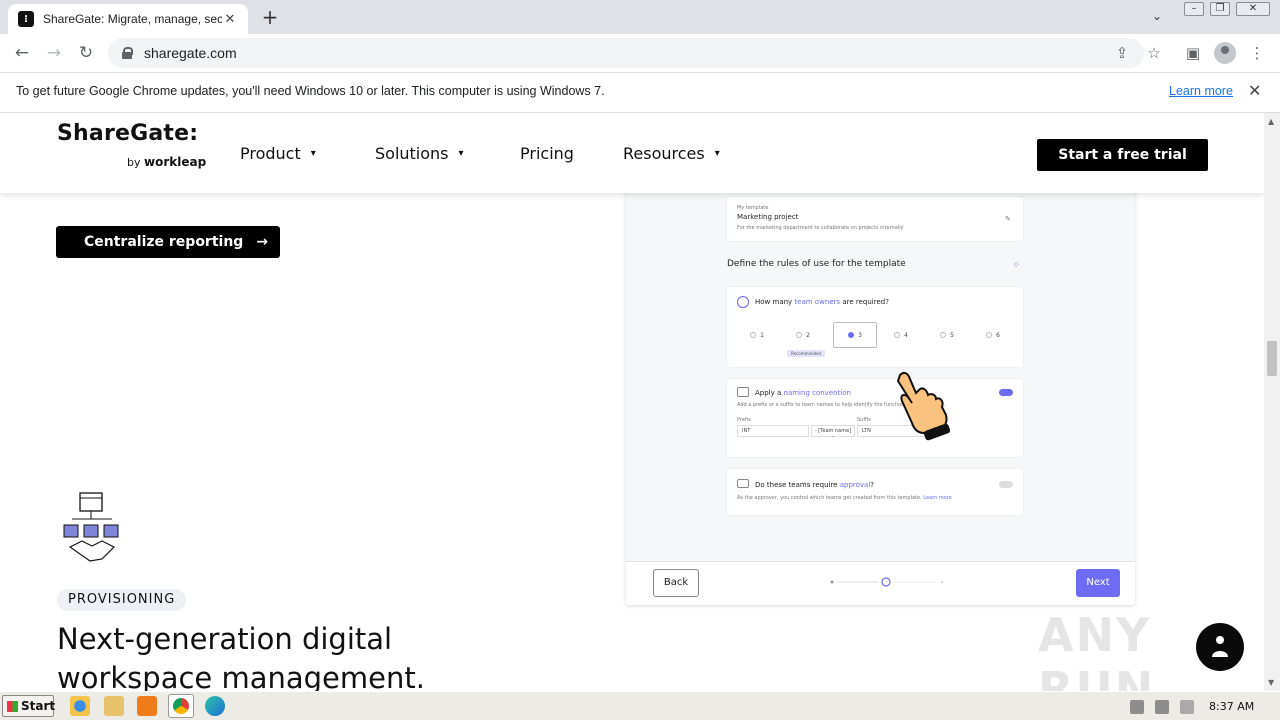  What do you see at coordinates (1098, 583) in the screenshot?
I see `panel-next-button: Next` at bounding box center [1098, 583].